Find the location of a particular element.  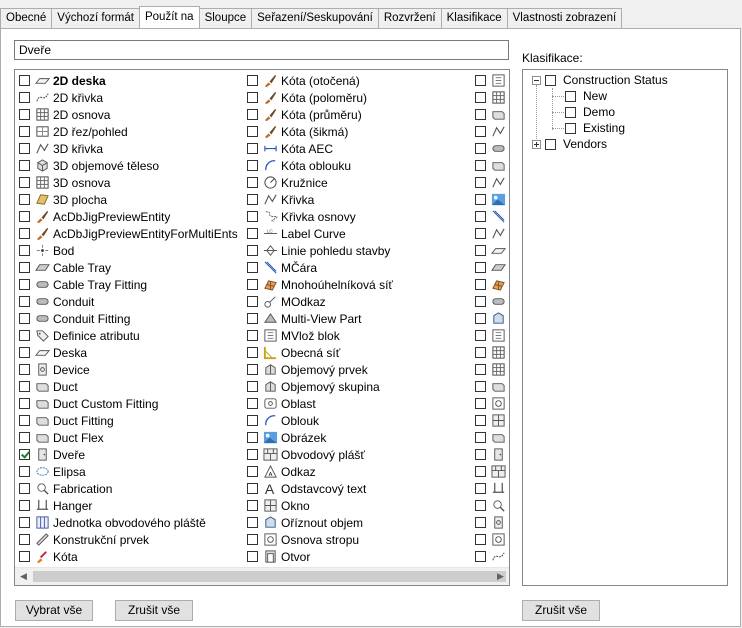

list-item: A Odstavcový text is located at coordinates (304, 488).